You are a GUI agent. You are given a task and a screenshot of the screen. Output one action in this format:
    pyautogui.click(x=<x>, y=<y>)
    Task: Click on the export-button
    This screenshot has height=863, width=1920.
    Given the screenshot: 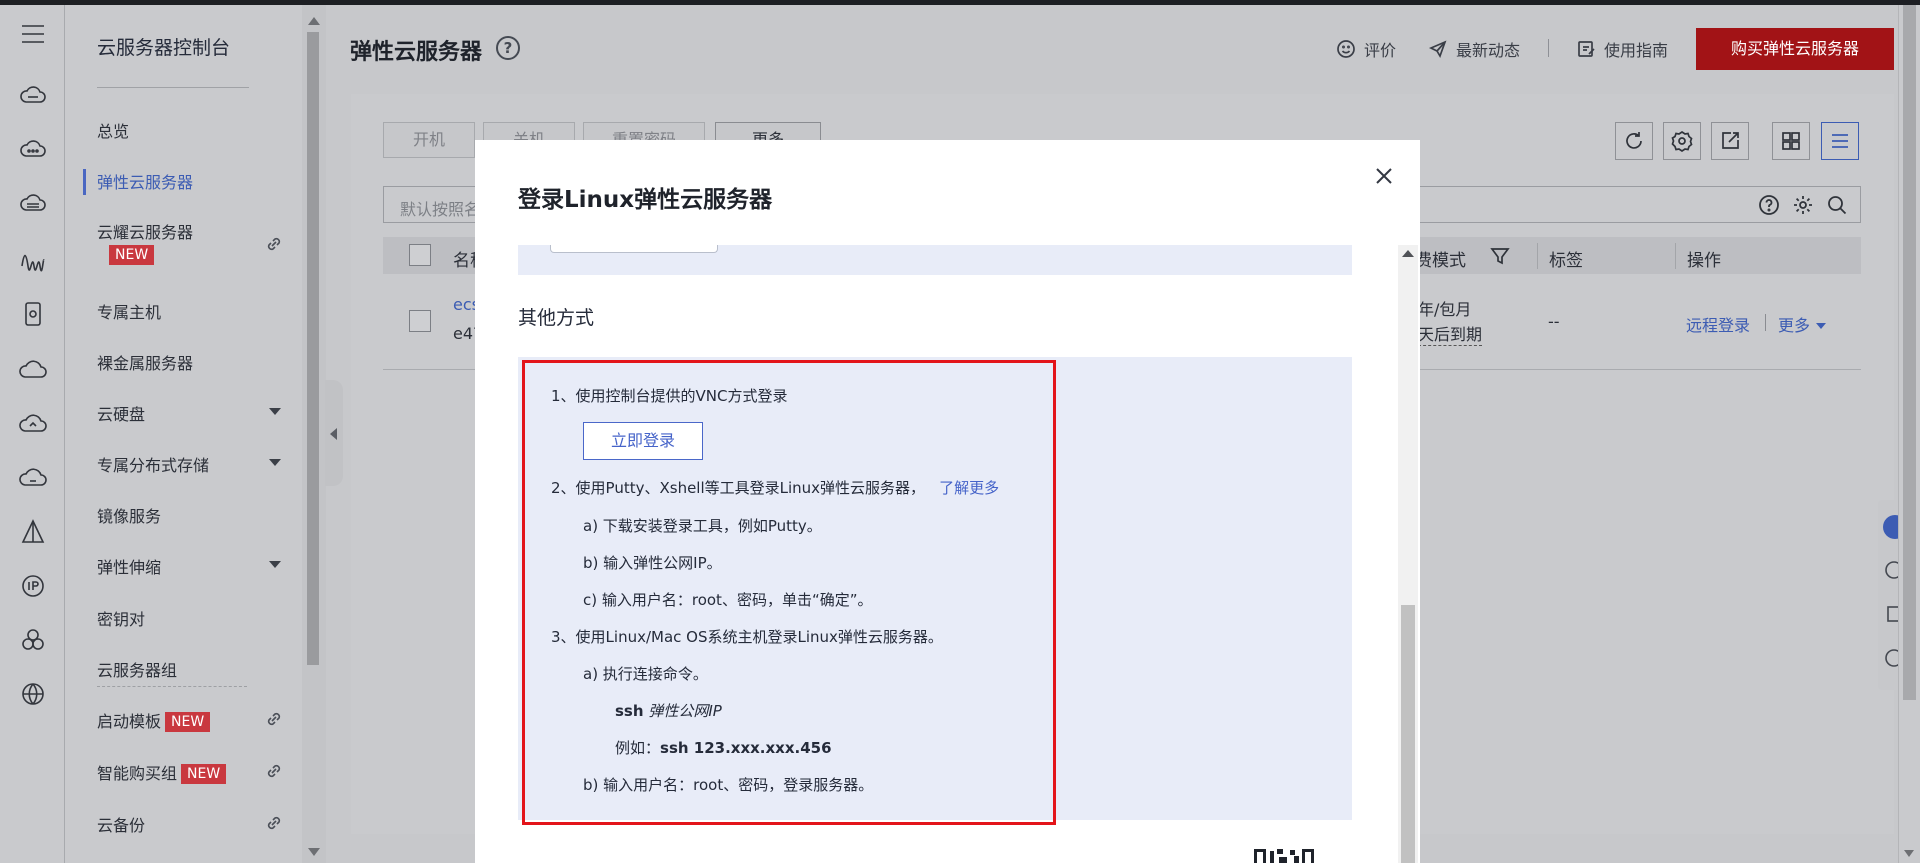 What is the action you would take?
    pyautogui.click(x=1730, y=141)
    